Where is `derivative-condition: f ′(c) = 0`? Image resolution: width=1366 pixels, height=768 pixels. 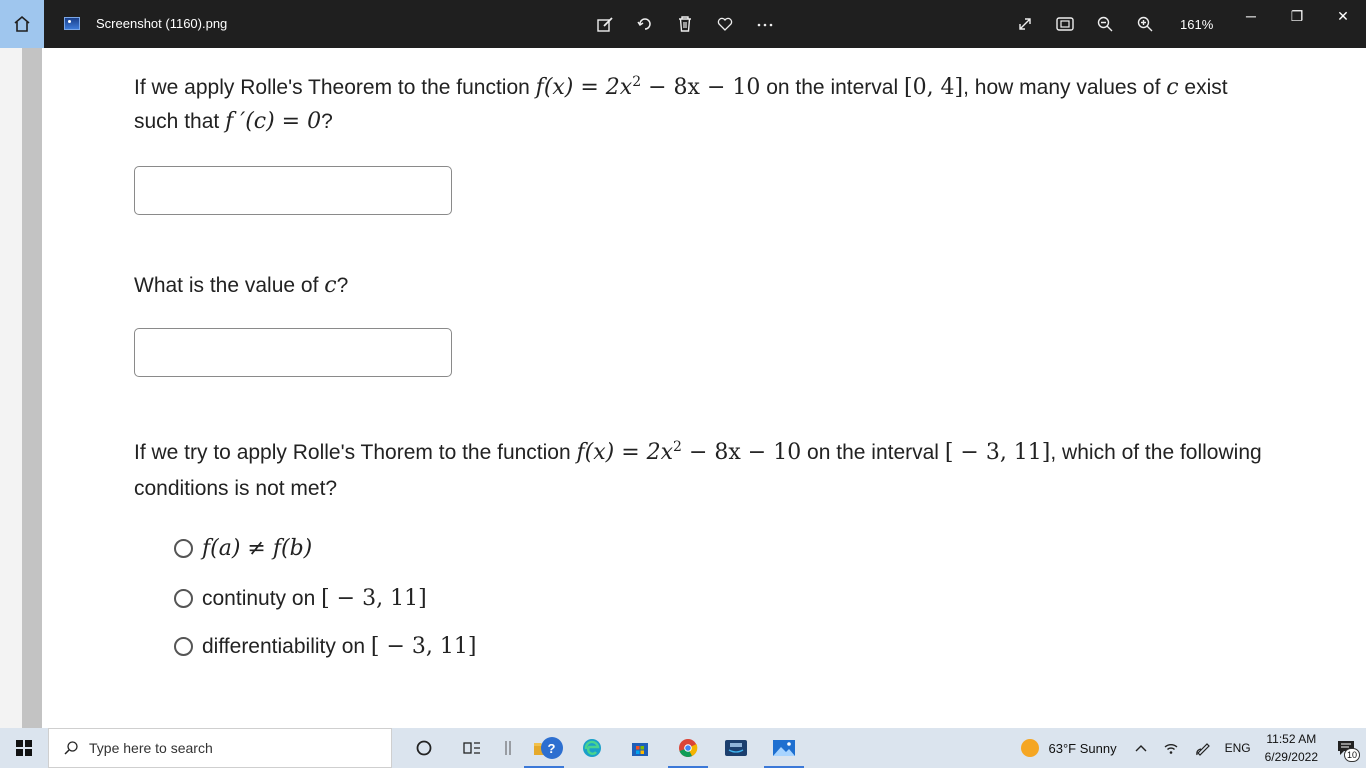
derivative-condition: f ′(c) = 0 is located at coordinates (273, 121).